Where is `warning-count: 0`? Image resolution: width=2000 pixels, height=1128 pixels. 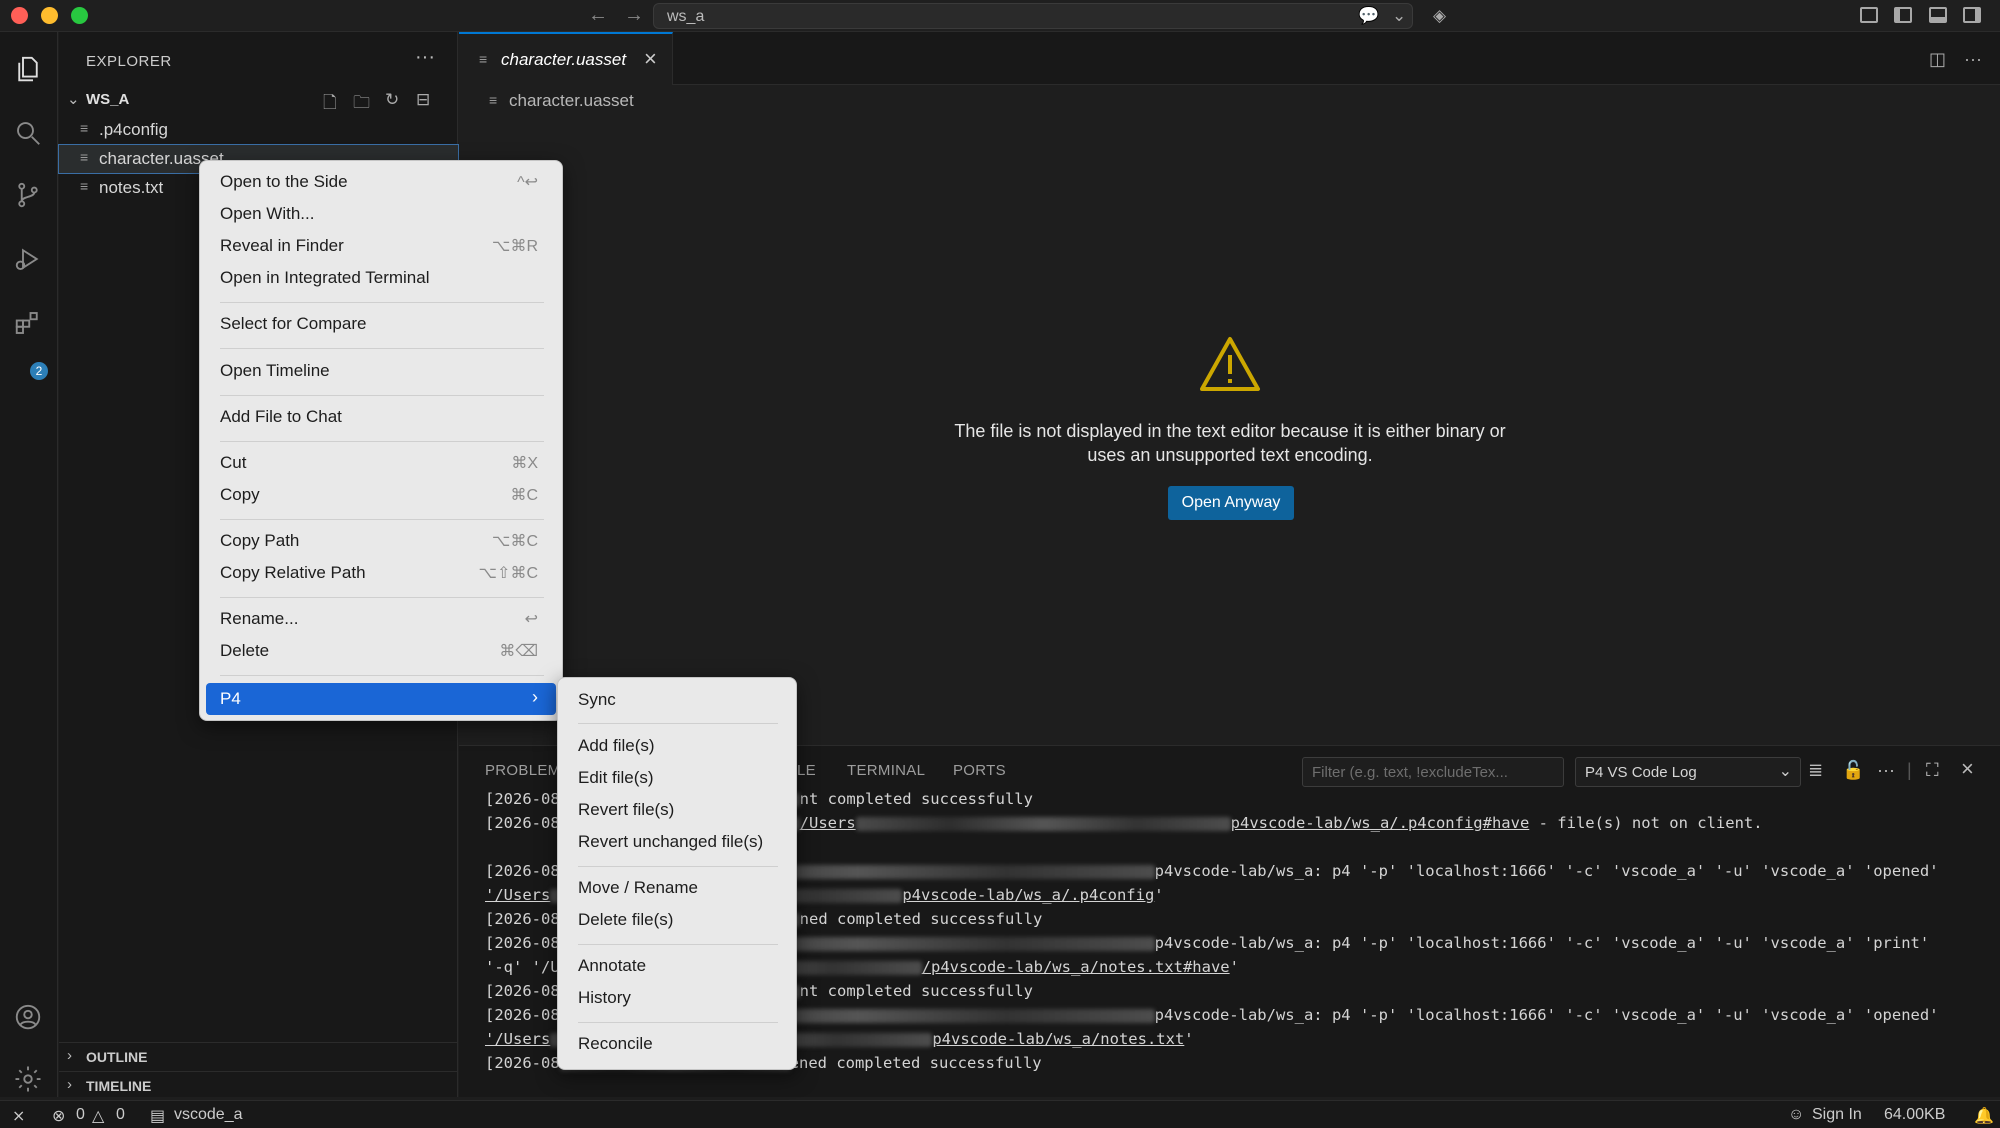 warning-count: 0 is located at coordinates (120, 1115).